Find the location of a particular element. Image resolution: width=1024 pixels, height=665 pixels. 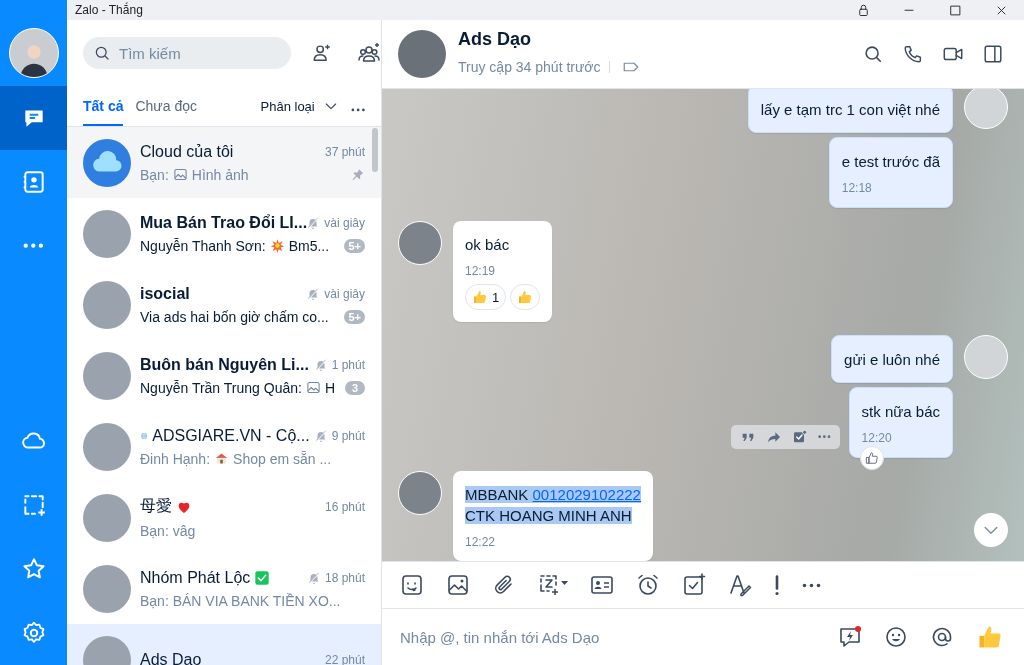

profile-avatar is located at coordinates (33, 53).